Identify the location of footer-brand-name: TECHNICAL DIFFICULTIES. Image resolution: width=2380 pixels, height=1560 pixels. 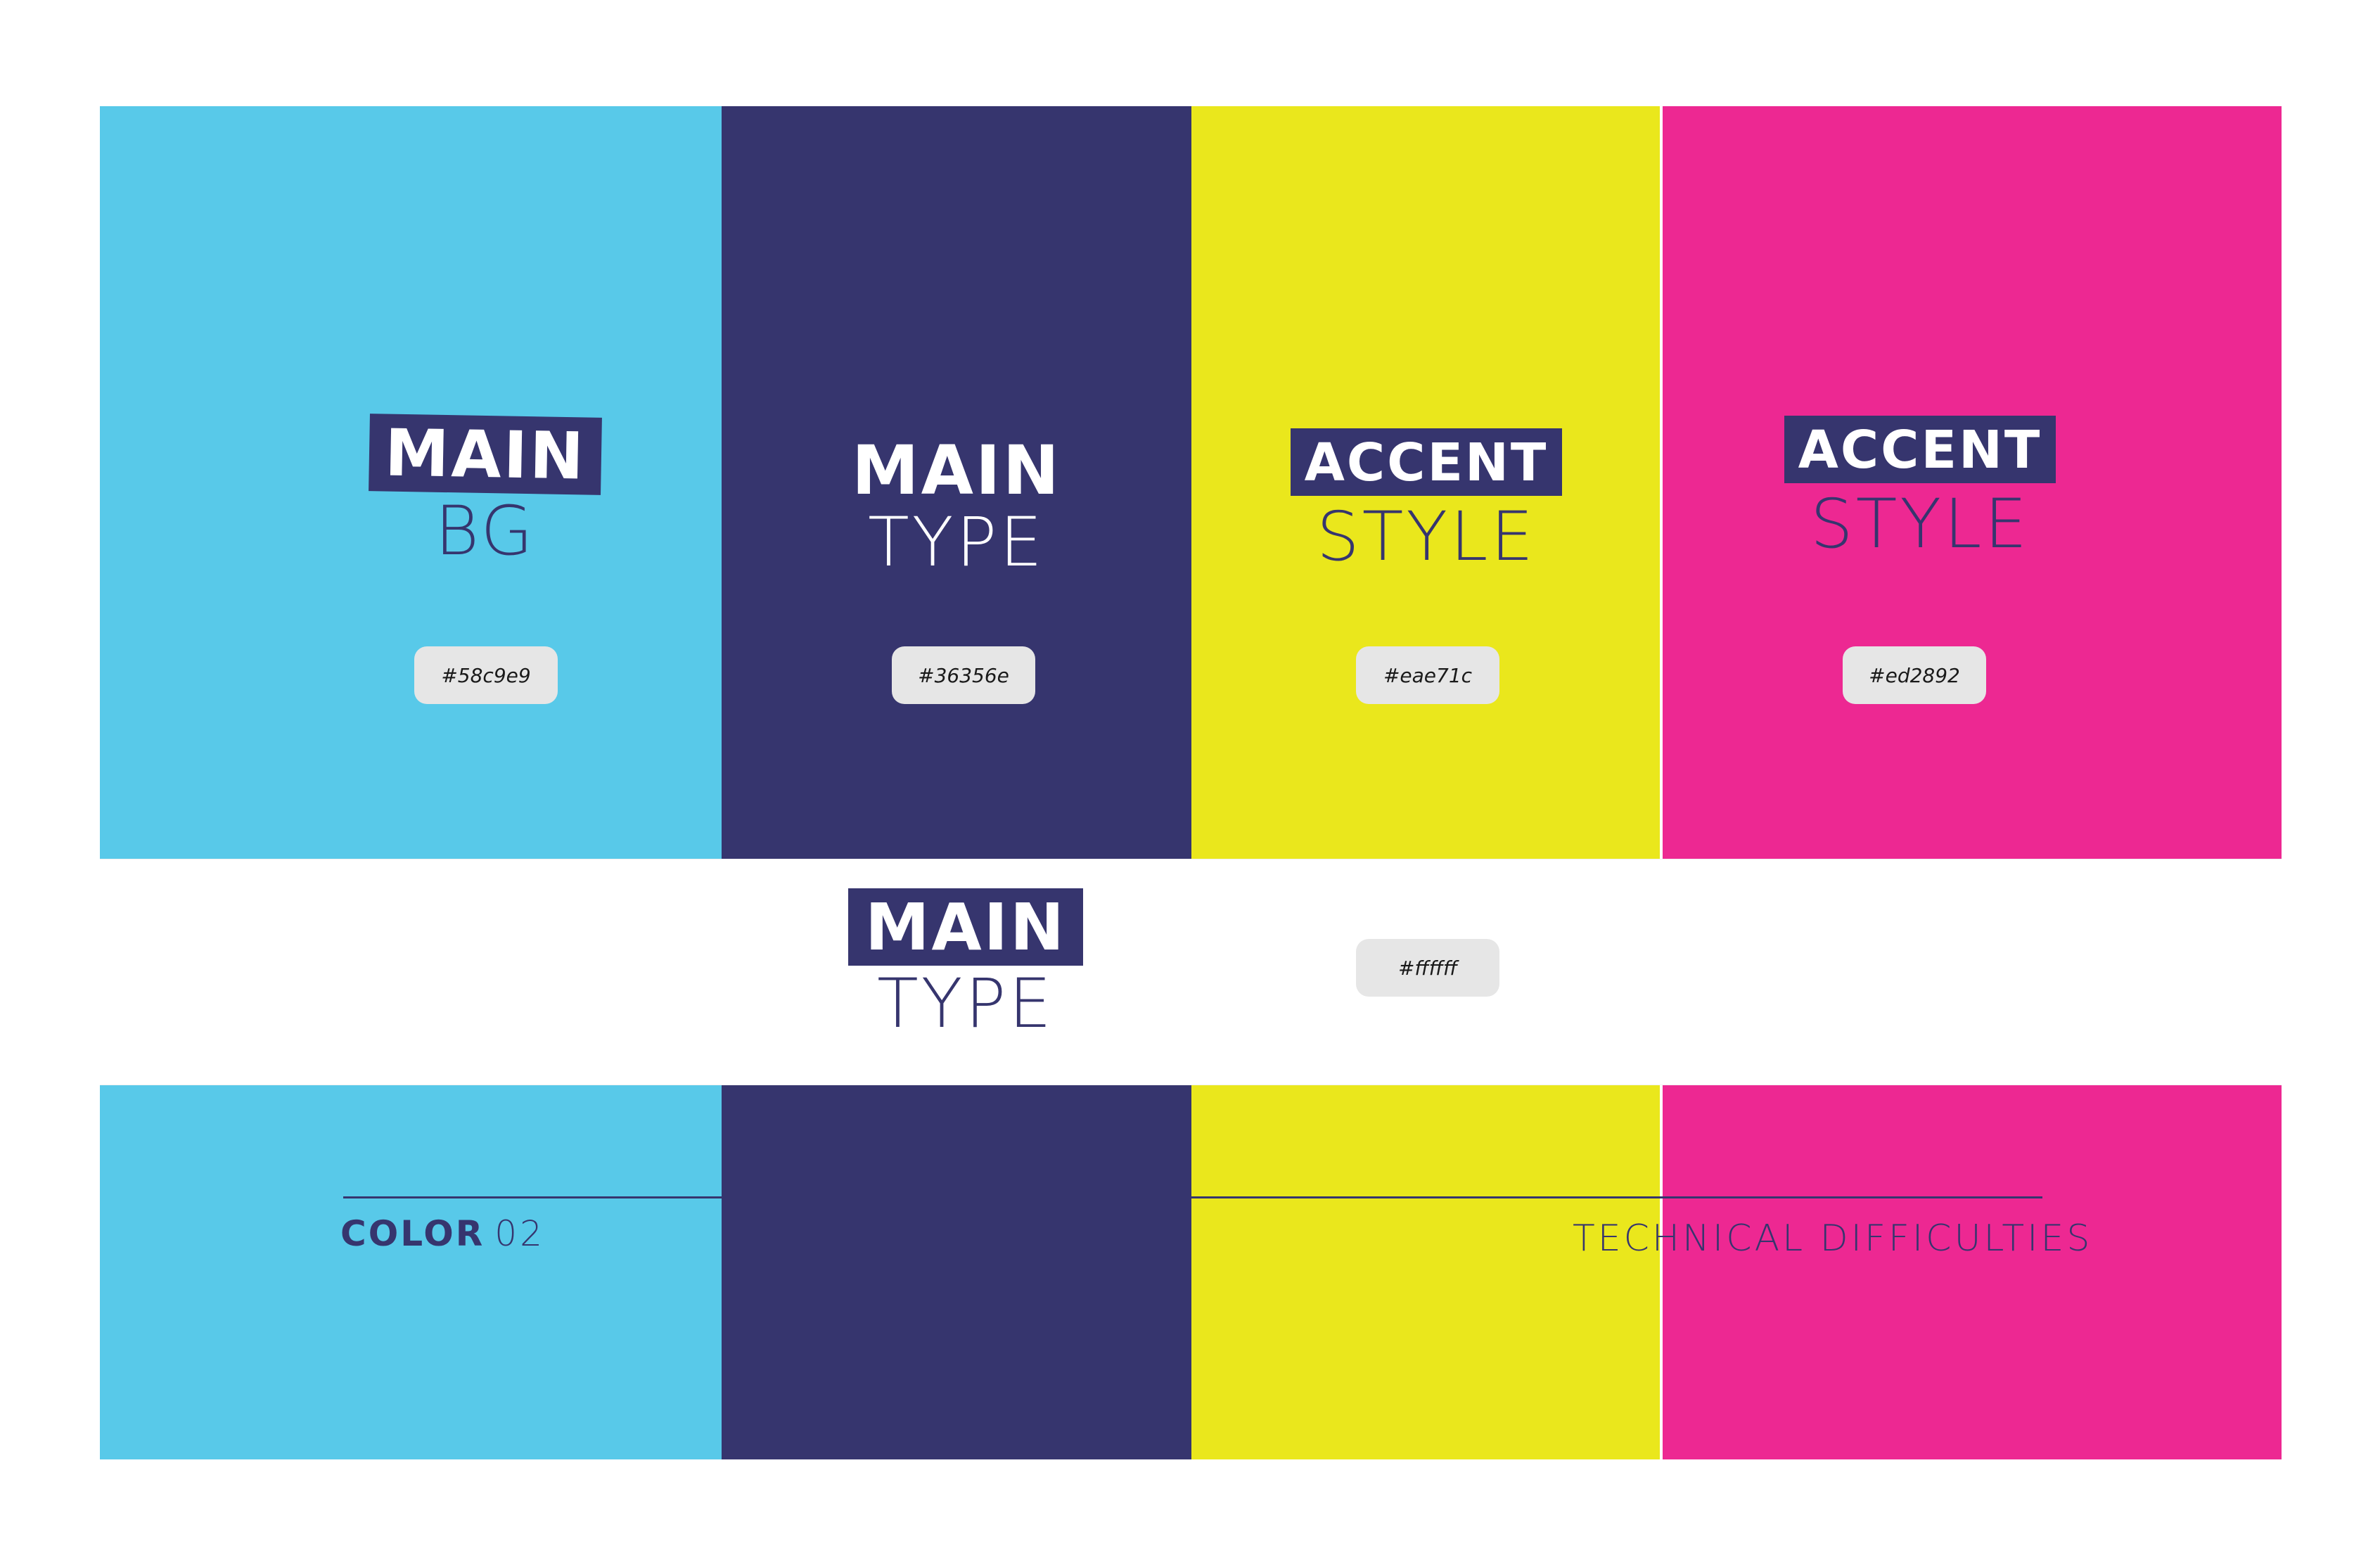
(1833, 1238).